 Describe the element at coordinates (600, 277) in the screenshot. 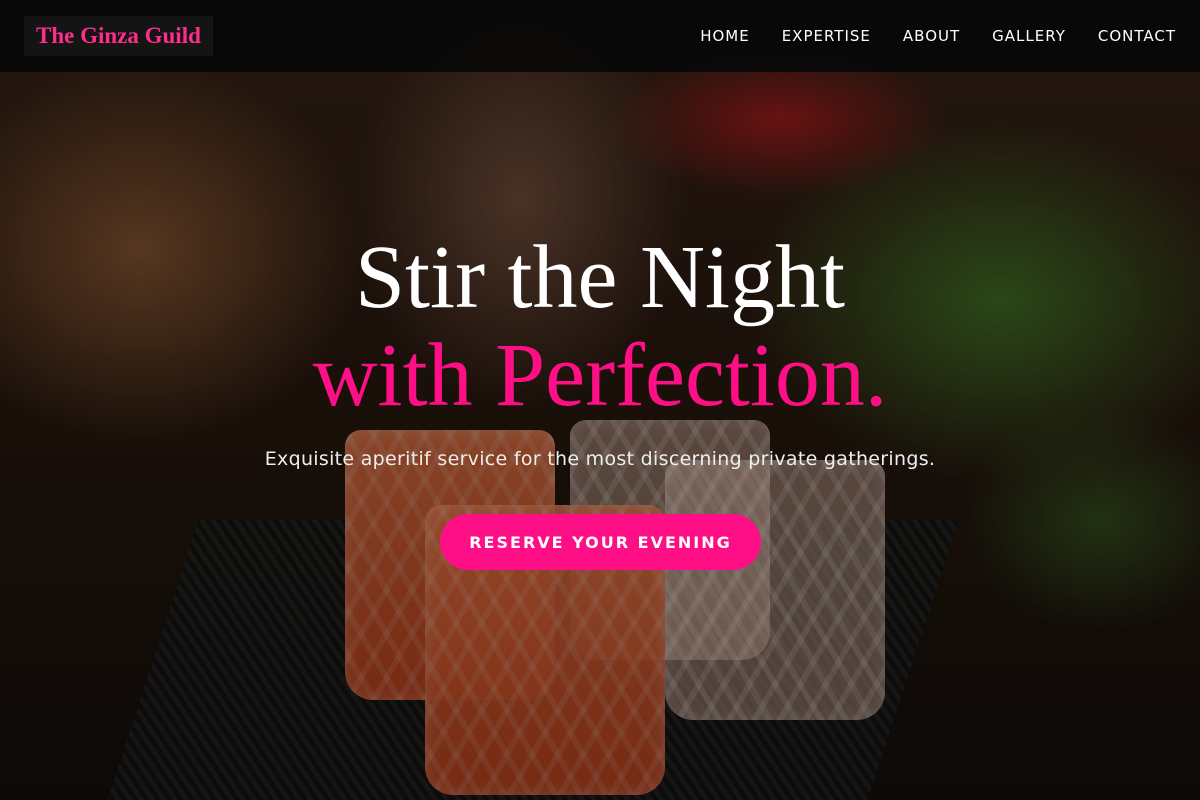

I see `hero-headline-line1: Stir the Night` at that location.